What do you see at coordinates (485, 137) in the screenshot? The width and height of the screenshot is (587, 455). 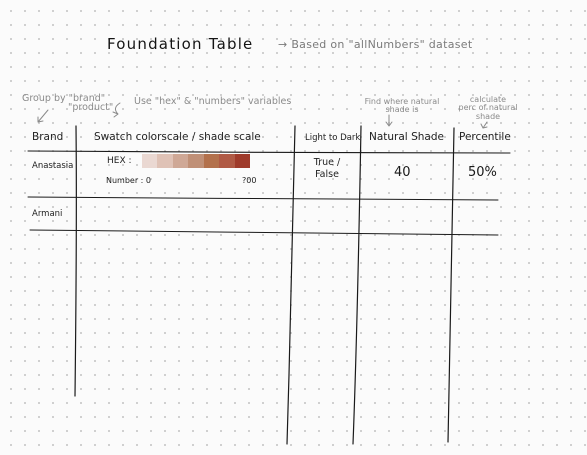 I see `col-header-percentile: Percentile` at bounding box center [485, 137].